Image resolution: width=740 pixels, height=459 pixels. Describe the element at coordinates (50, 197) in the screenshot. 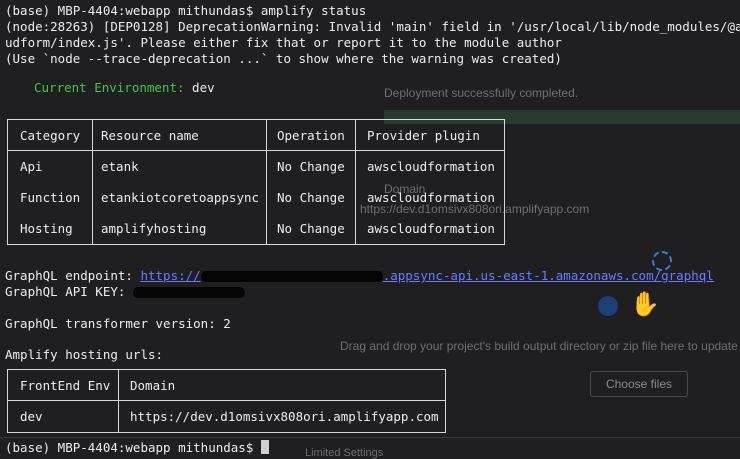

I see `table-cell: Function` at that location.